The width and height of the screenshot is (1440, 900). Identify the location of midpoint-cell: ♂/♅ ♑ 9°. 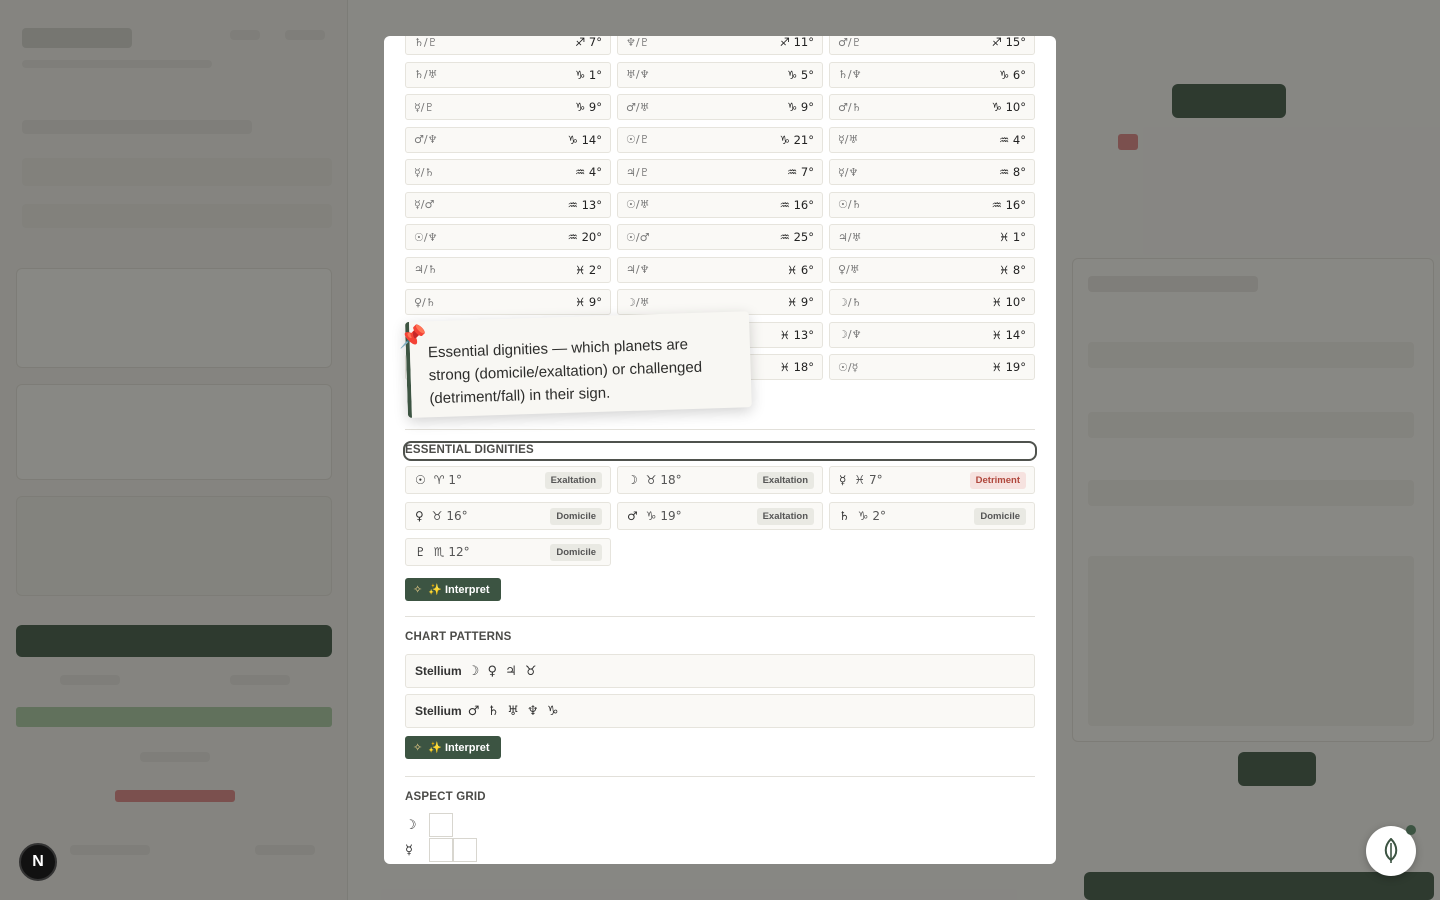
(720, 107).